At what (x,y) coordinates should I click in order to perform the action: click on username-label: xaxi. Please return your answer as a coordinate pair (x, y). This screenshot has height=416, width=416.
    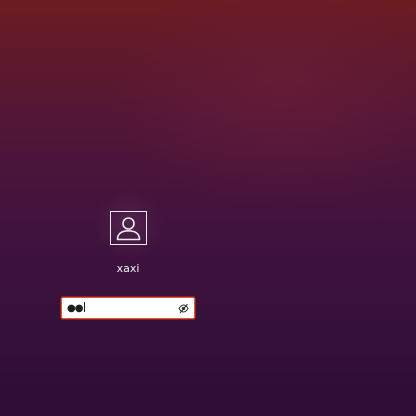
    Looking at the image, I should click on (128, 268).